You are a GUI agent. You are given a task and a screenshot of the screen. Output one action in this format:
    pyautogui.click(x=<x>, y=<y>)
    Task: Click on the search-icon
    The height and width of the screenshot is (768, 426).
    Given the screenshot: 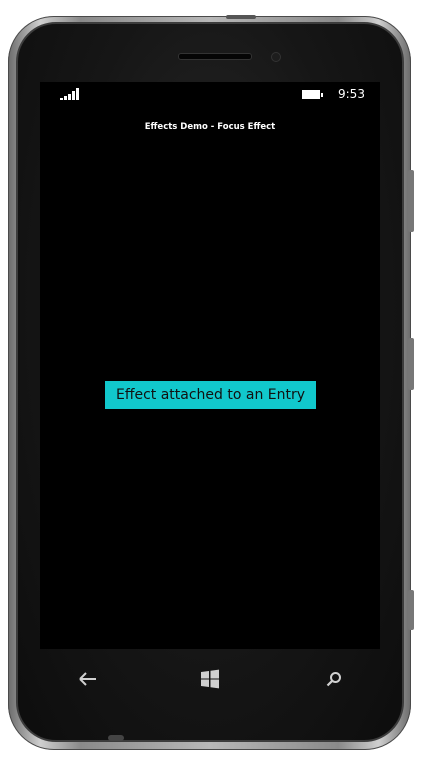 What is the action you would take?
    pyautogui.click(x=334, y=679)
    